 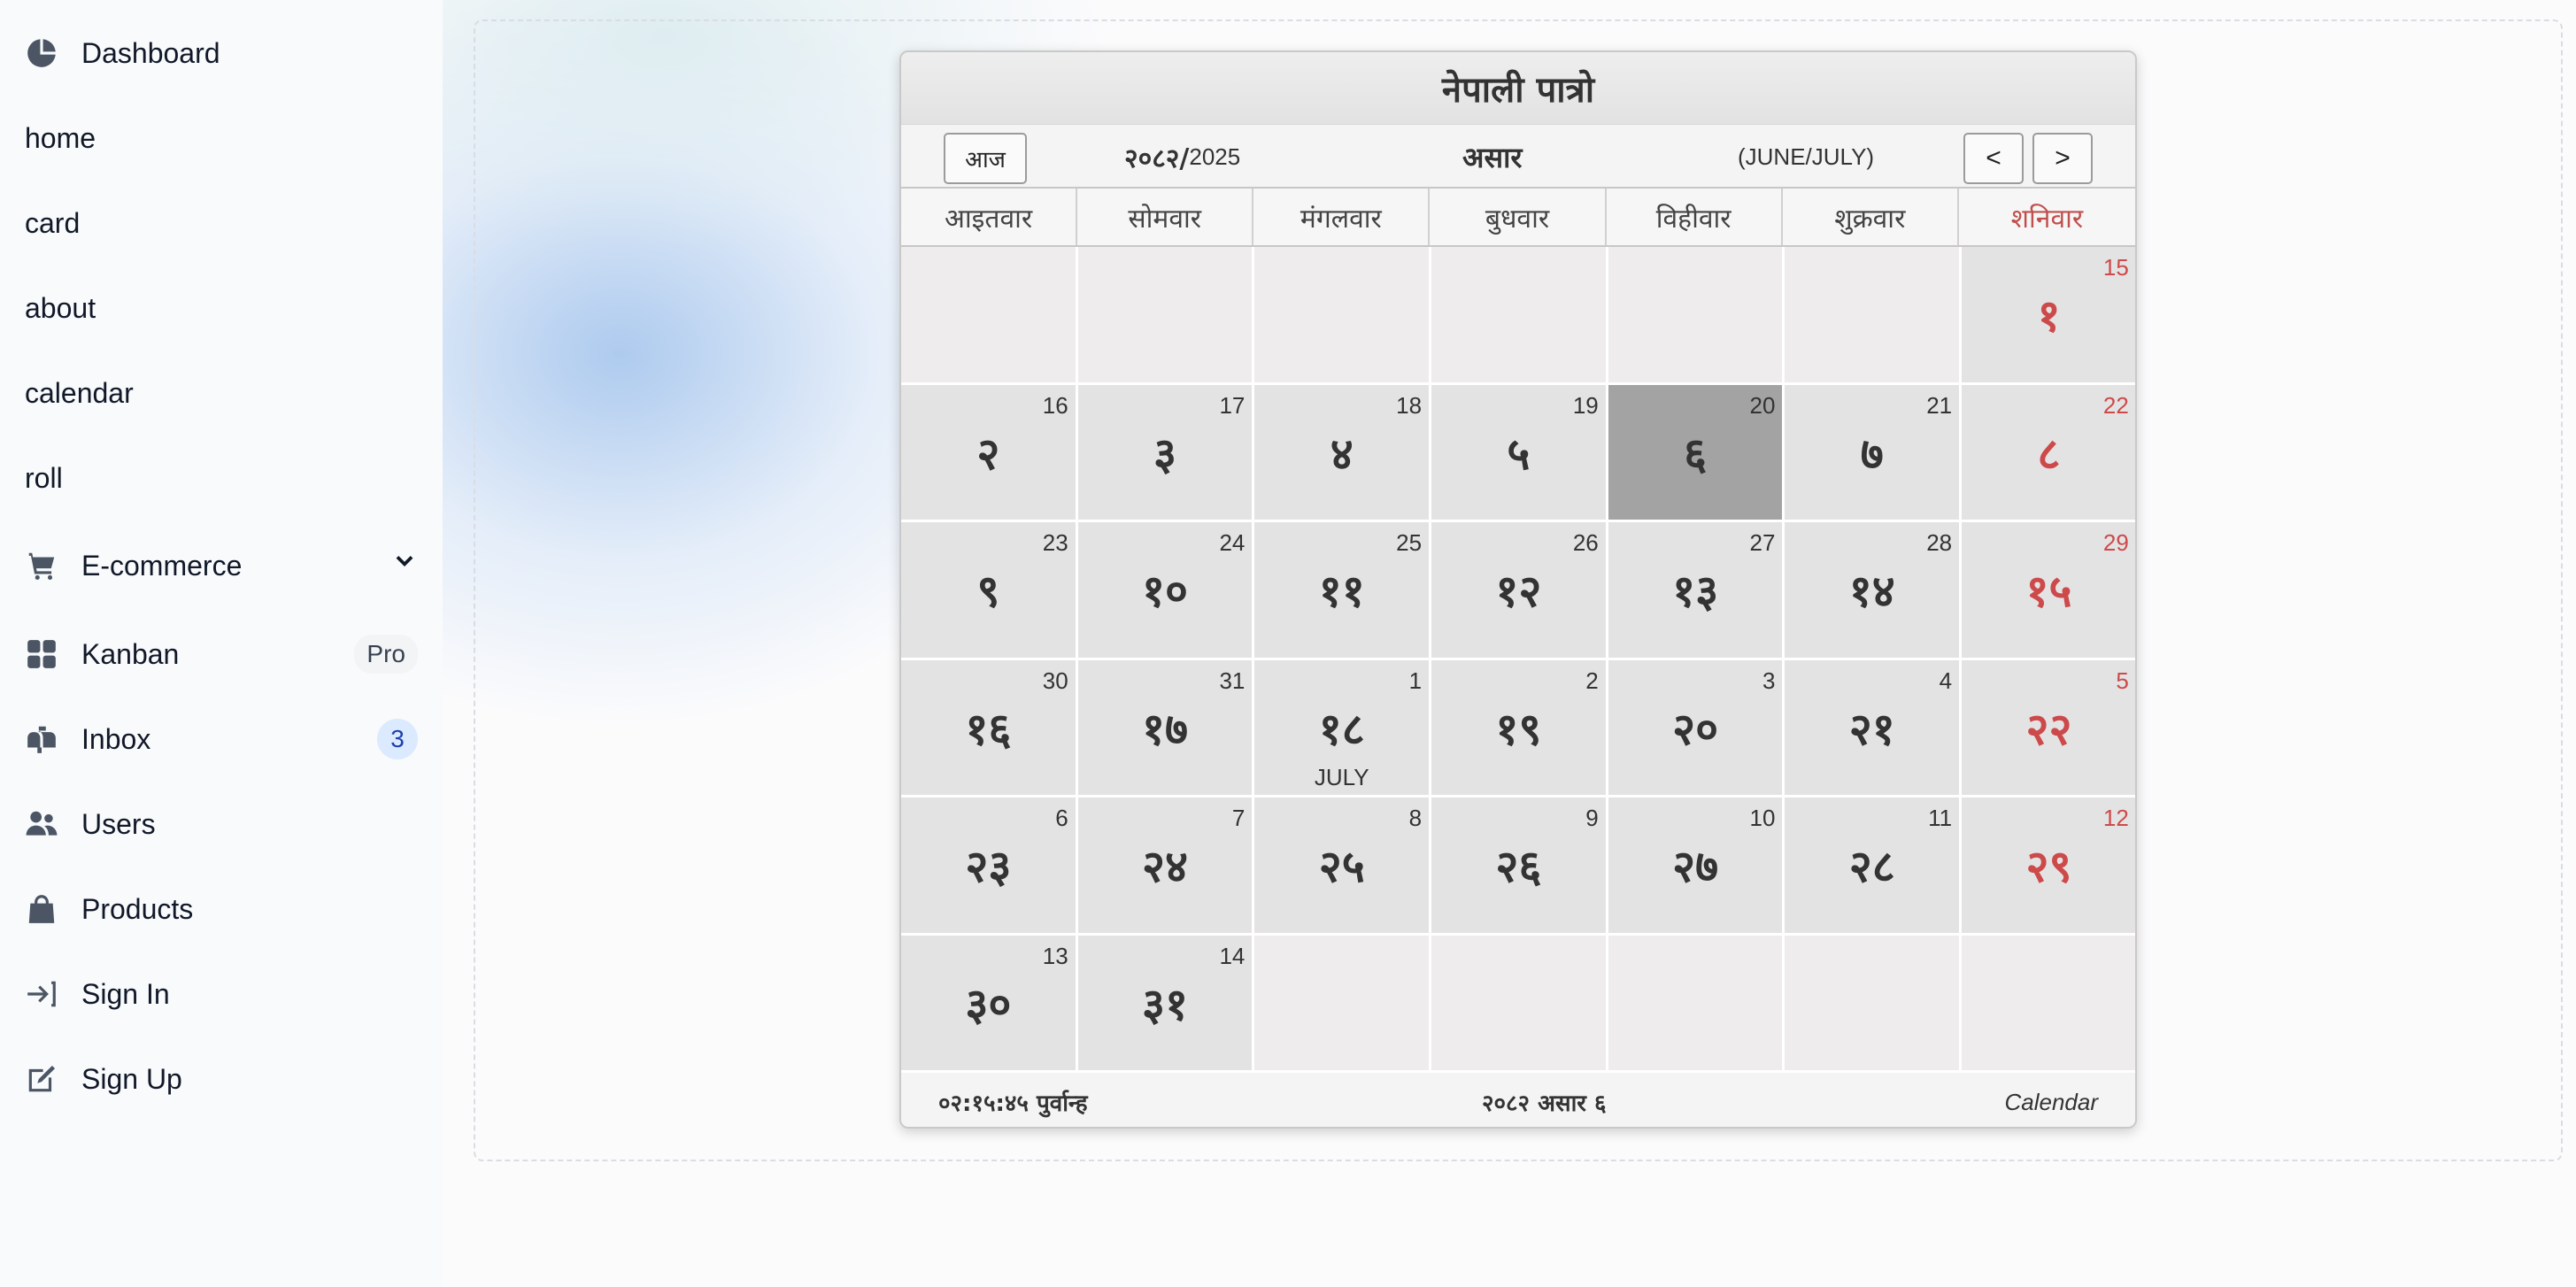 I want to click on calendar-day: २२ 5, so click(x=2048, y=729).